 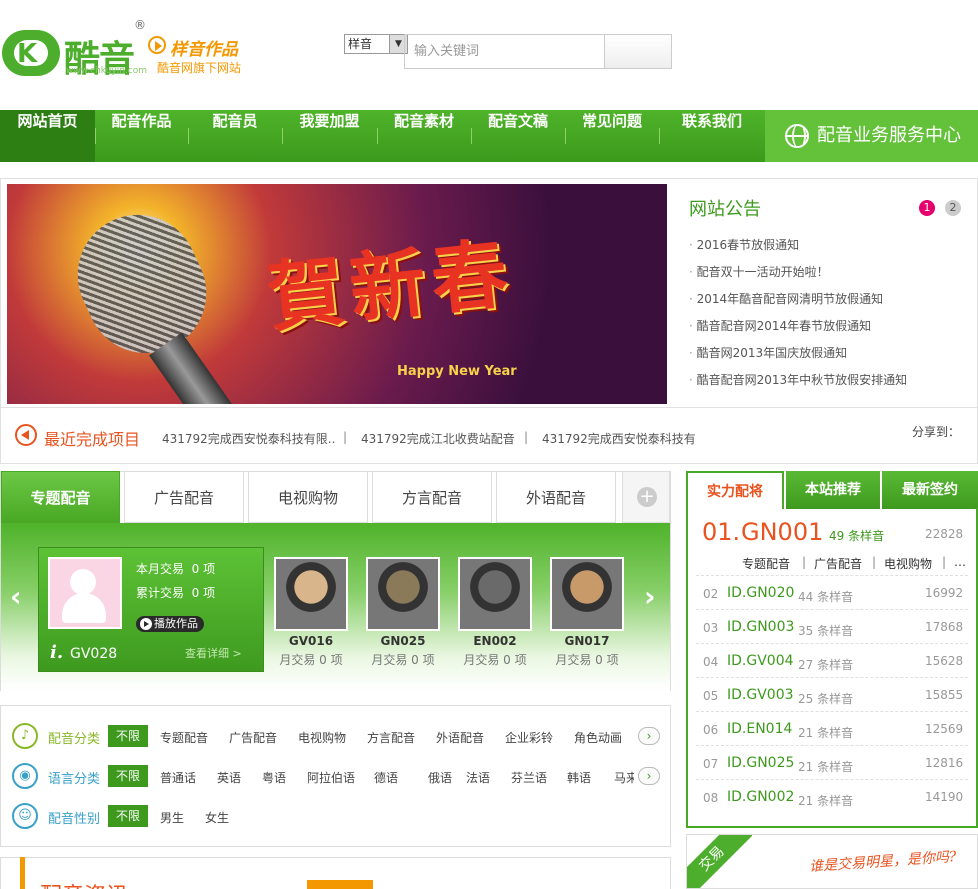 What do you see at coordinates (721, 532) in the screenshot?
I see `rank-top-number: 01.` at bounding box center [721, 532].